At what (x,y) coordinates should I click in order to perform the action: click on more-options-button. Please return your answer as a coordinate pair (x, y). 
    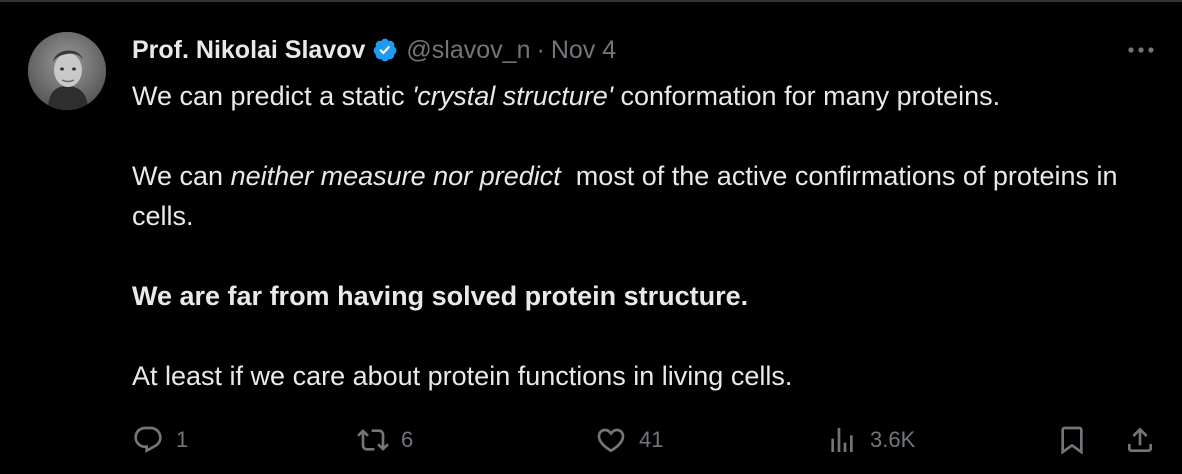
    Looking at the image, I should click on (1141, 50).